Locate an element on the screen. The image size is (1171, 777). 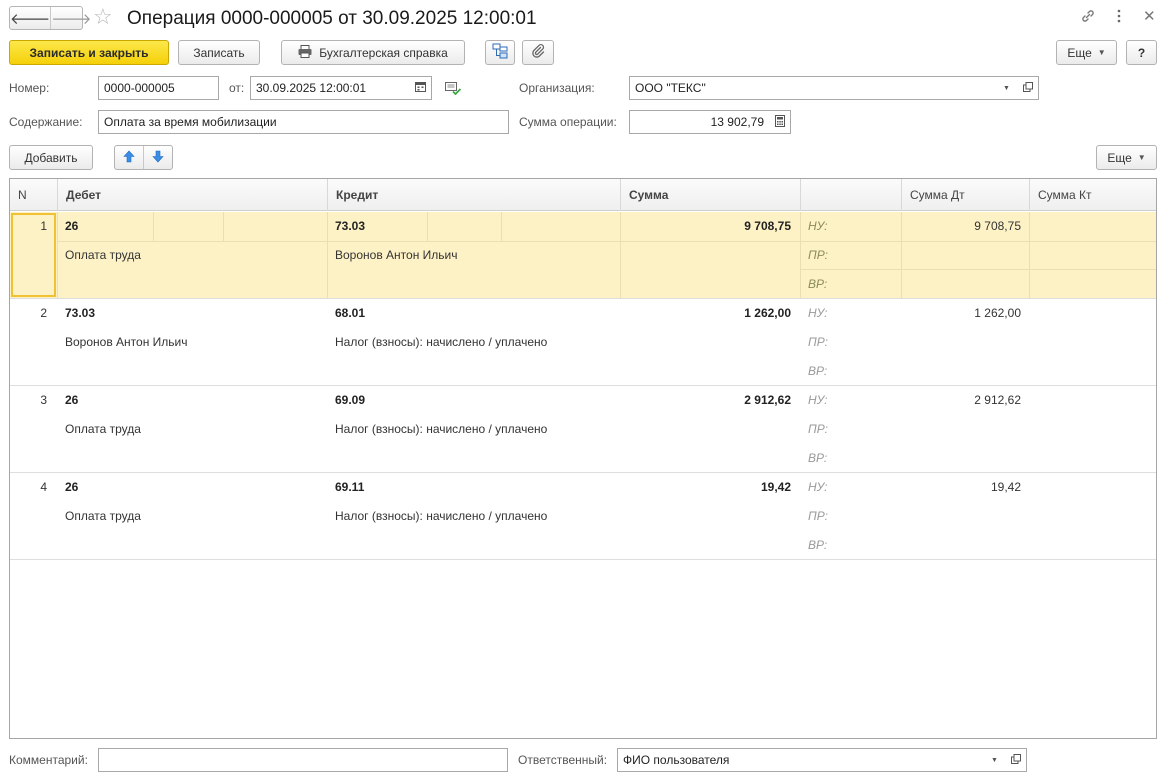
calculator-button is located at coordinates (780, 122).